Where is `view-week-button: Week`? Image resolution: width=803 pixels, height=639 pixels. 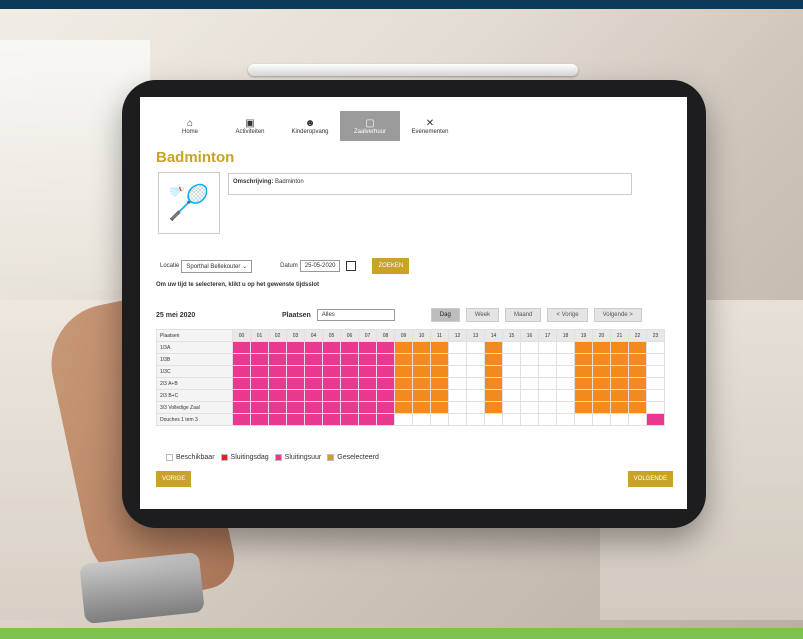
view-week-button: Week is located at coordinates (482, 315).